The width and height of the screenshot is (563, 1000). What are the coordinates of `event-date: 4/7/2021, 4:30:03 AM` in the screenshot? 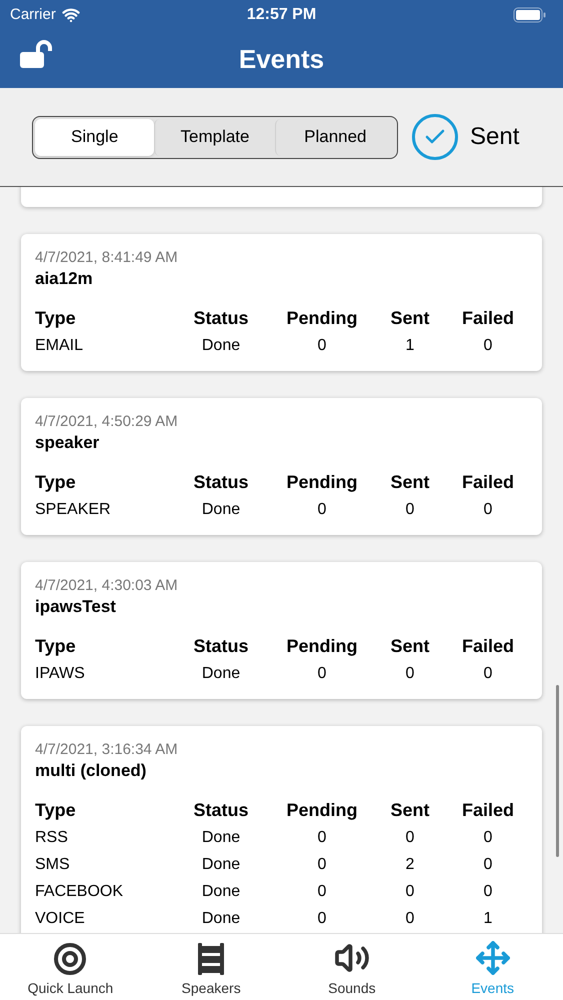 It's located at (107, 586).